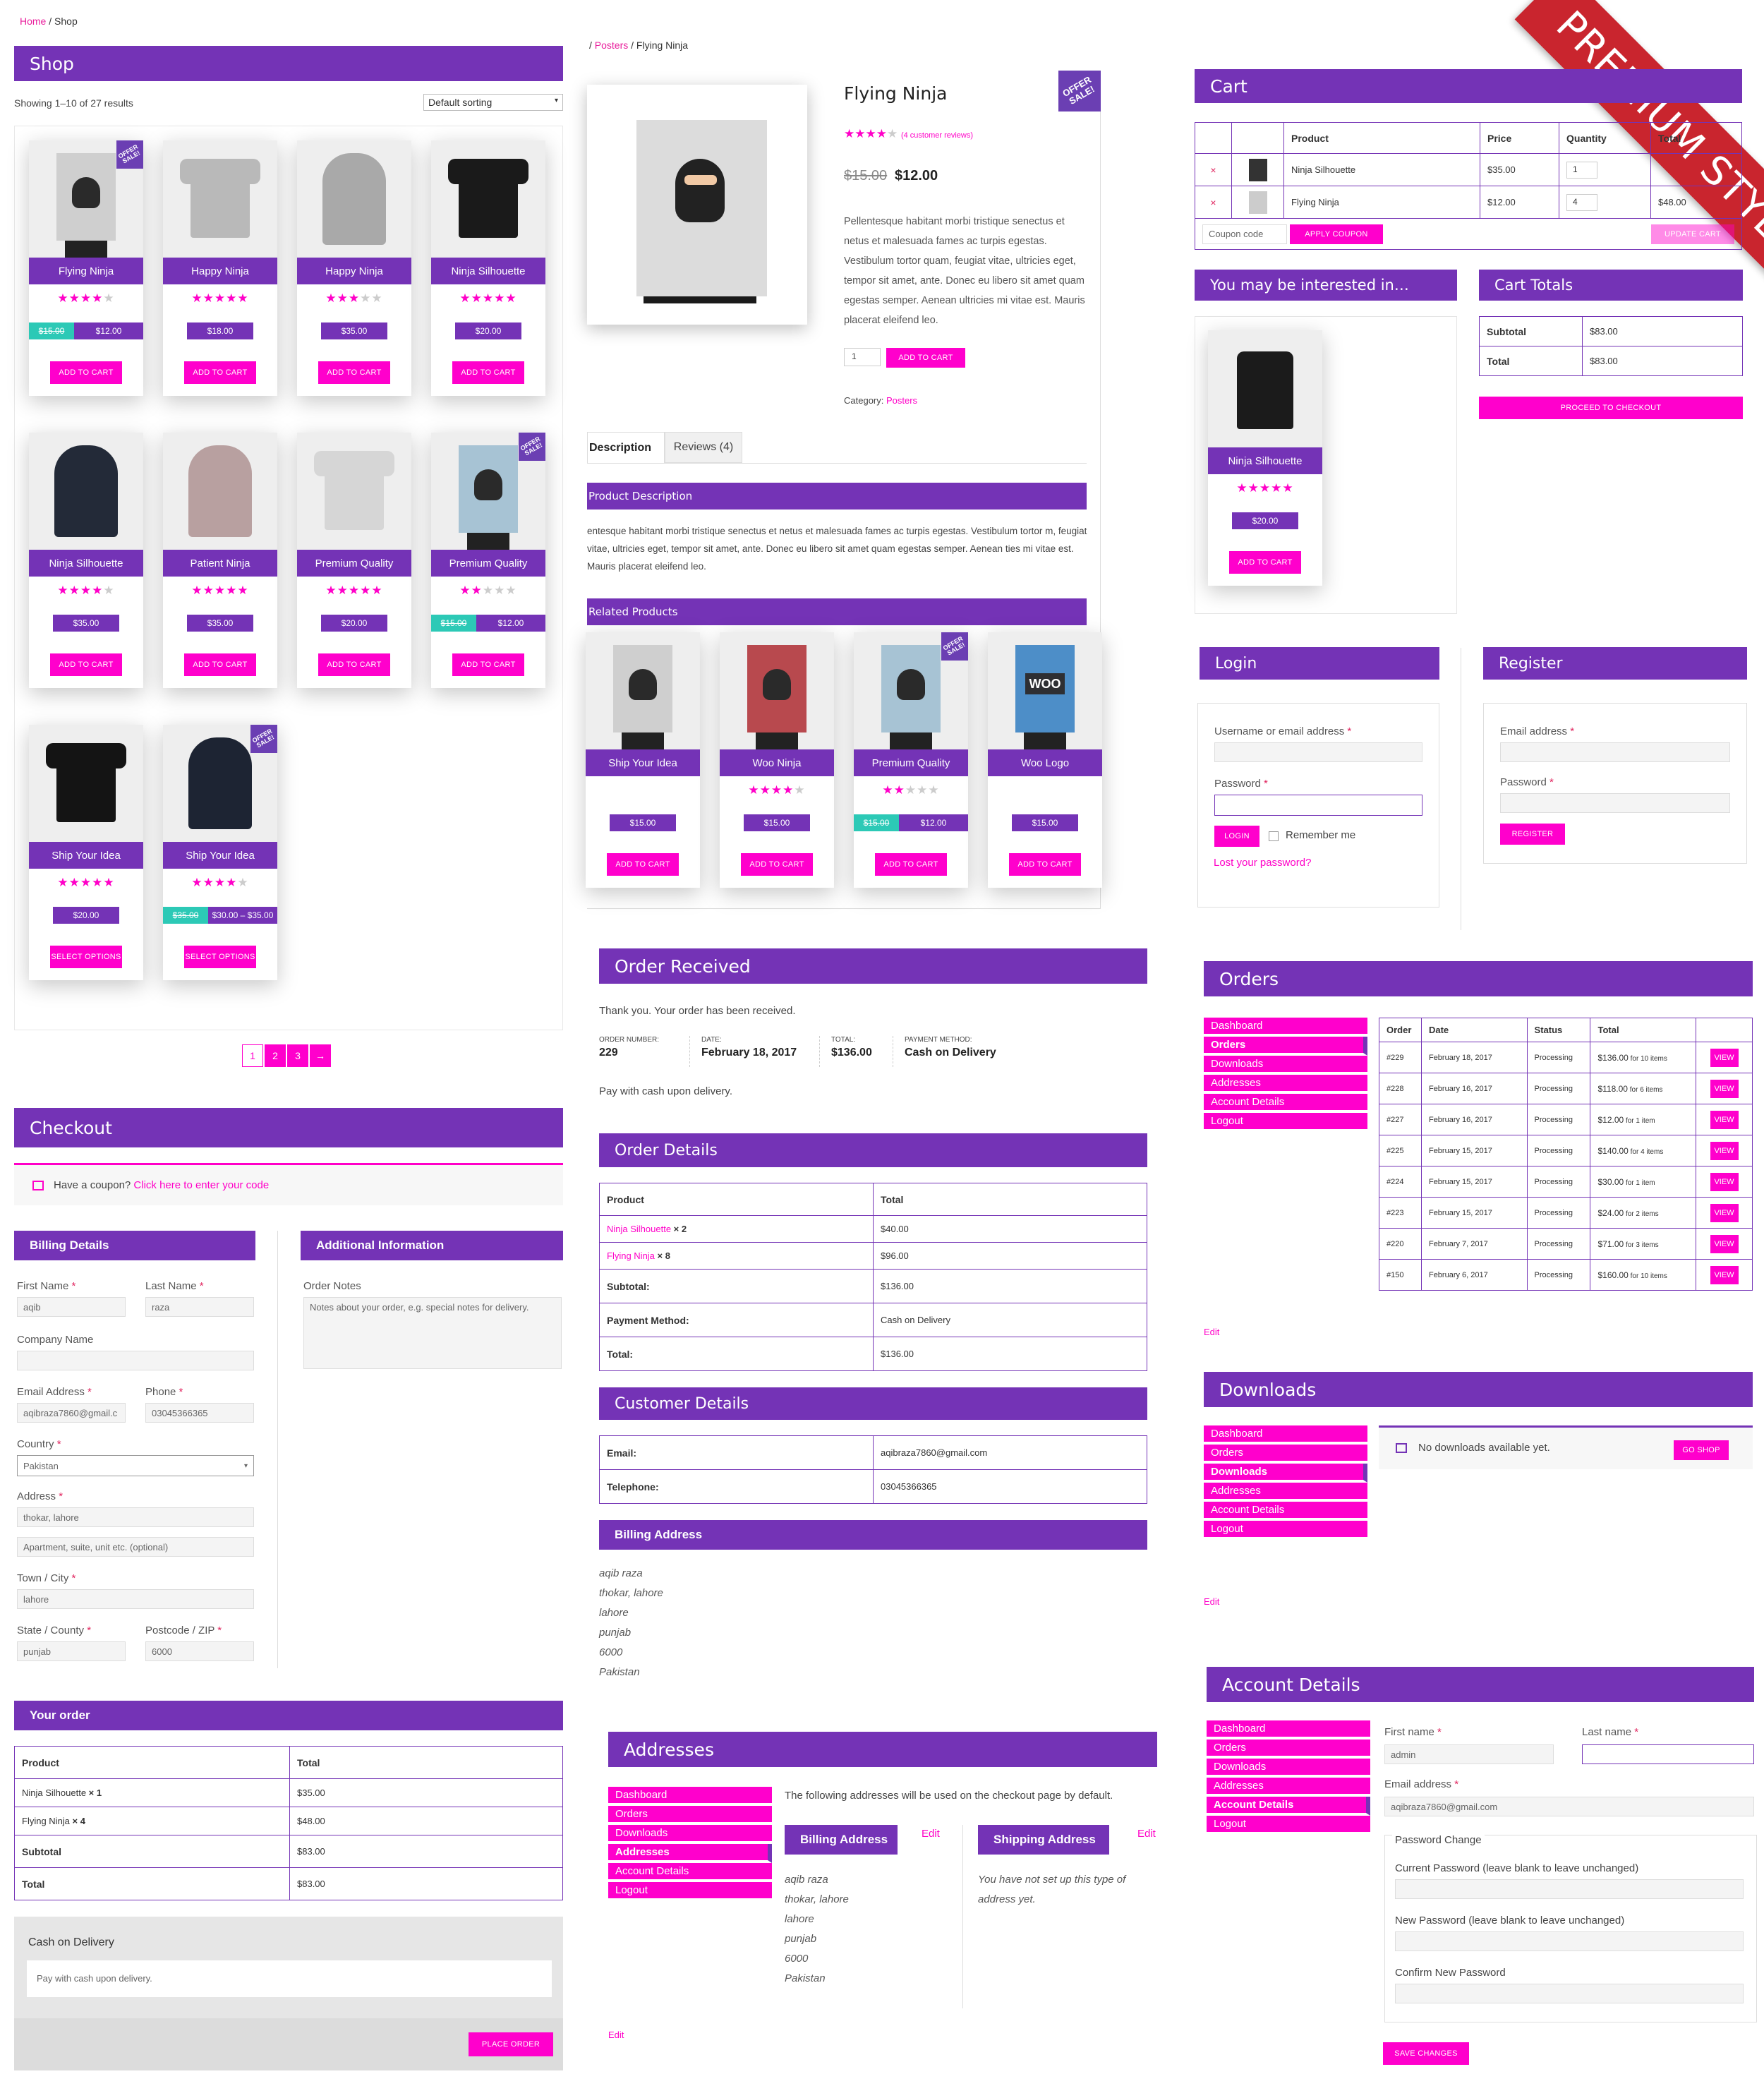 The width and height of the screenshot is (1764, 2086). I want to click on city-input: lahore, so click(135, 1599).